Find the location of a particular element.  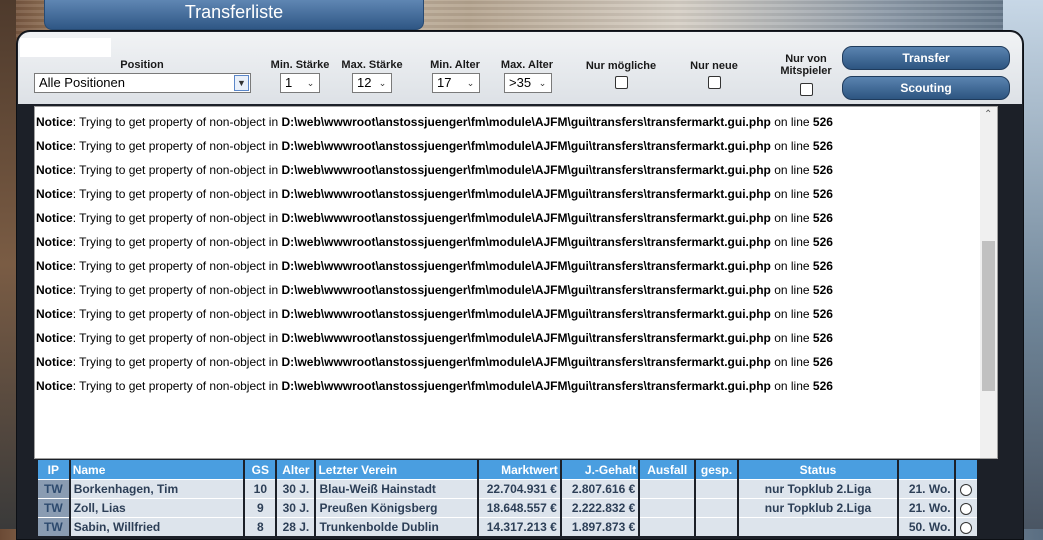

max-alter-select: >35 ⌄ is located at coordinates (528, 83).